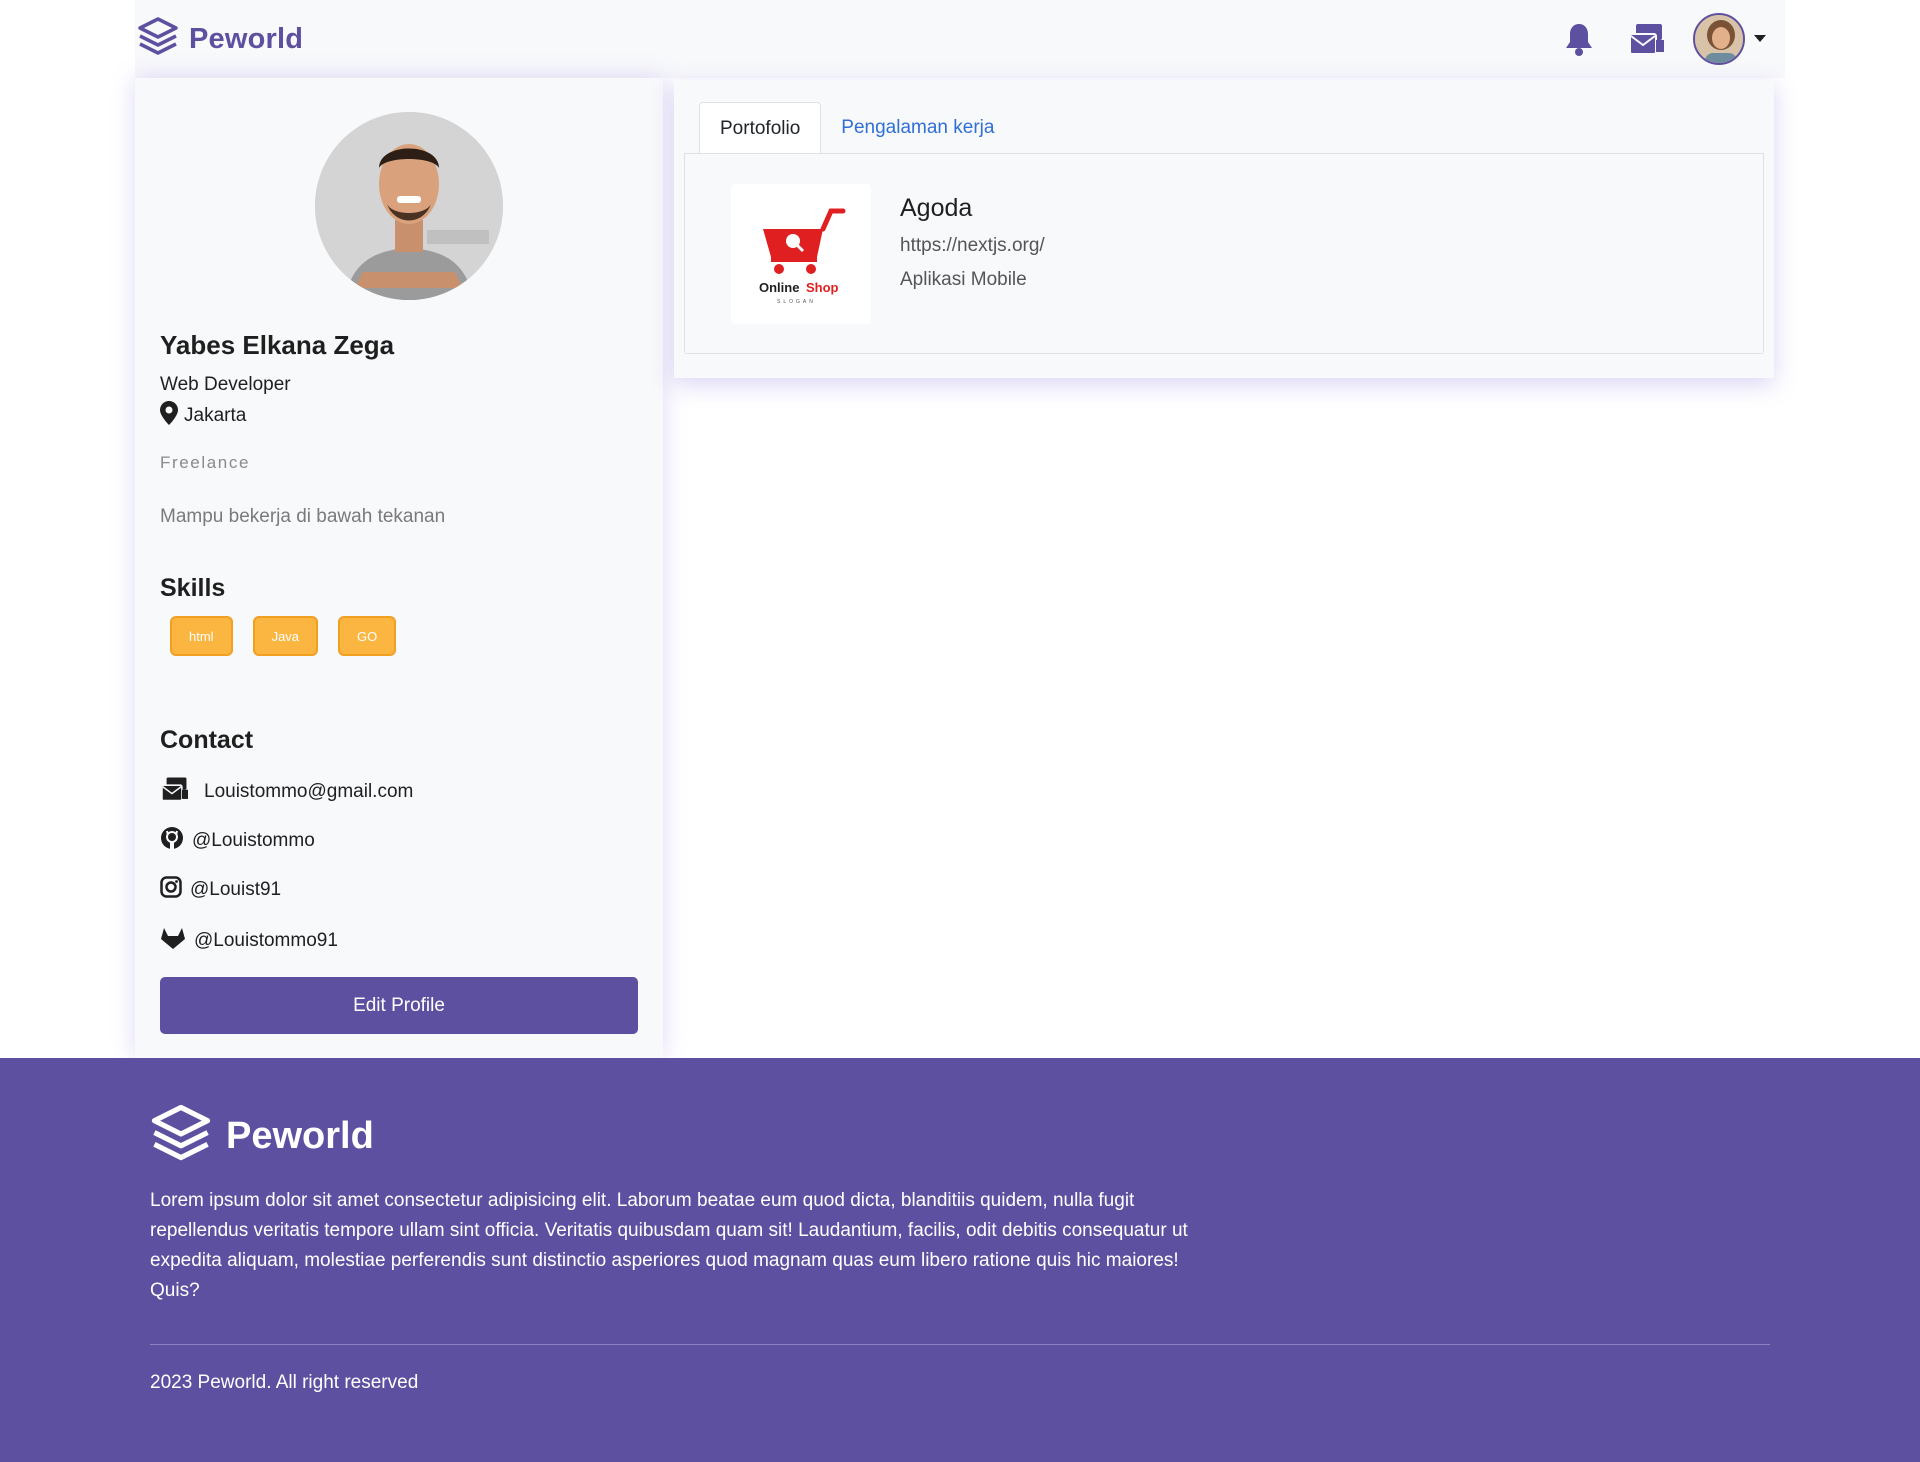  Describe the element at coordinates (917, 128) in the screenshot. I see `tab-experience: Pengalaman kerja` at that location.